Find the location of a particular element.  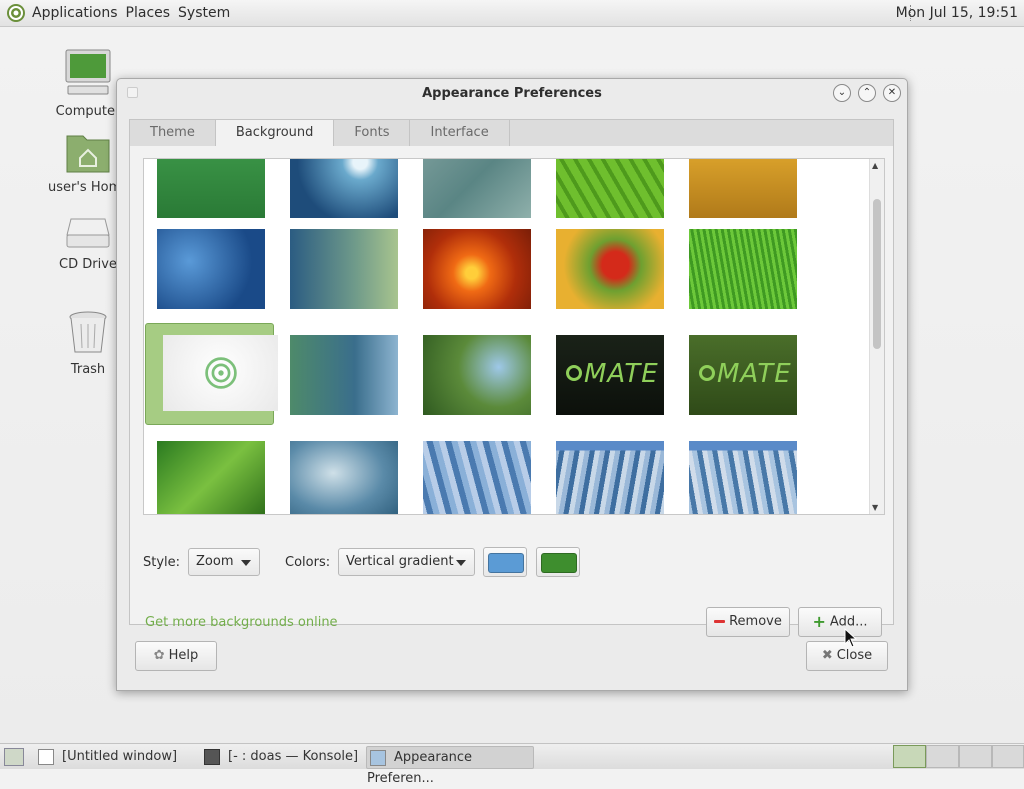

add-icon: + is located at coordinates (819, 621).